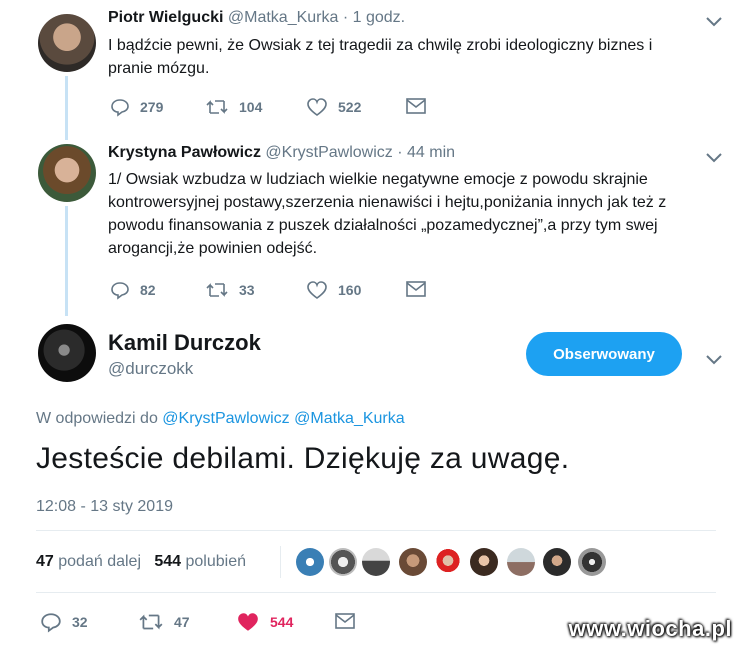 Image resolution: width=750 pixels, height=654 pixels. What do you see at coordinates (604, 354) in the screenshot?
I see `follow-button: Obserwowany` at bounding box center [604, 354].